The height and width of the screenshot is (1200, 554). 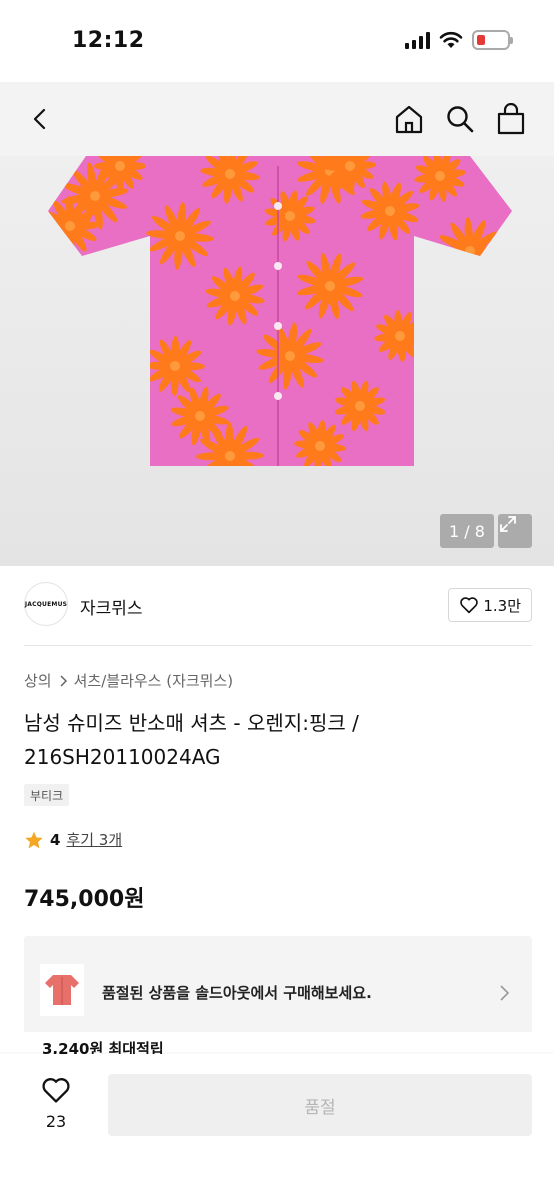 I want to click on status-icons, so click(x=459, y=40).